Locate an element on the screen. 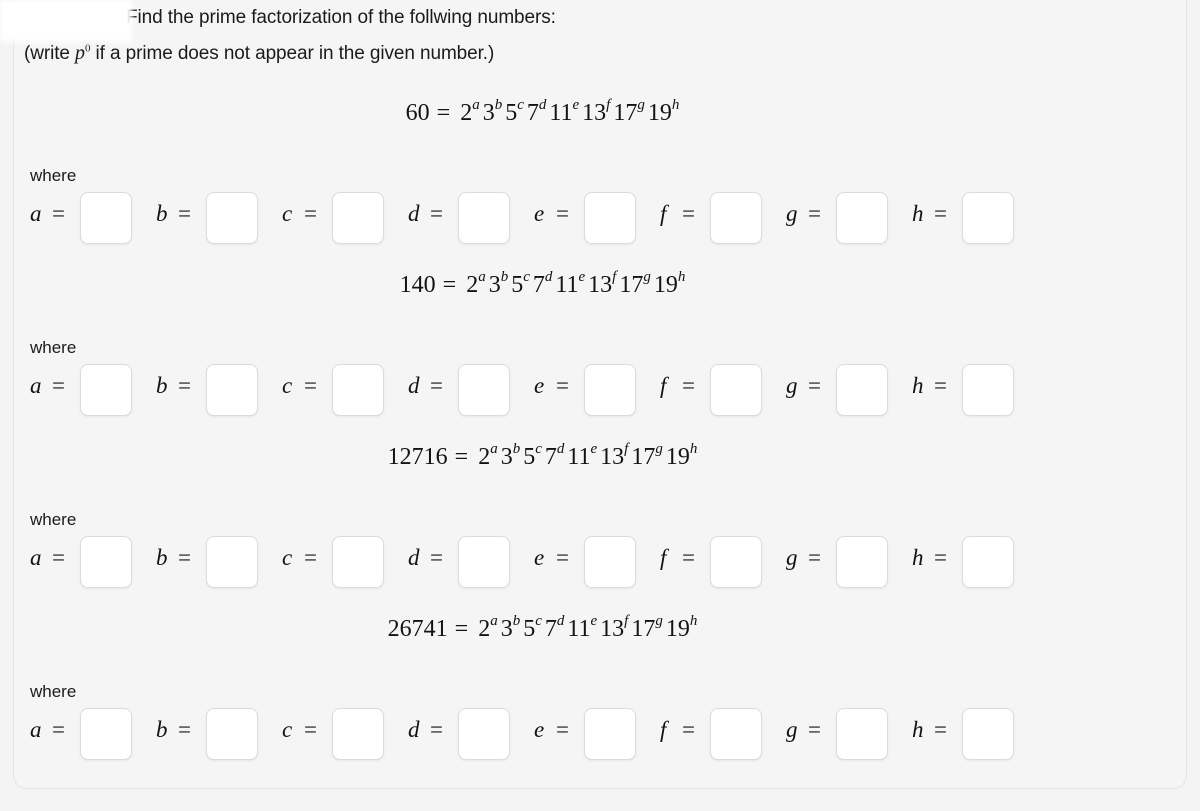  factor-exponent: e is located at coordinates (576, 105).